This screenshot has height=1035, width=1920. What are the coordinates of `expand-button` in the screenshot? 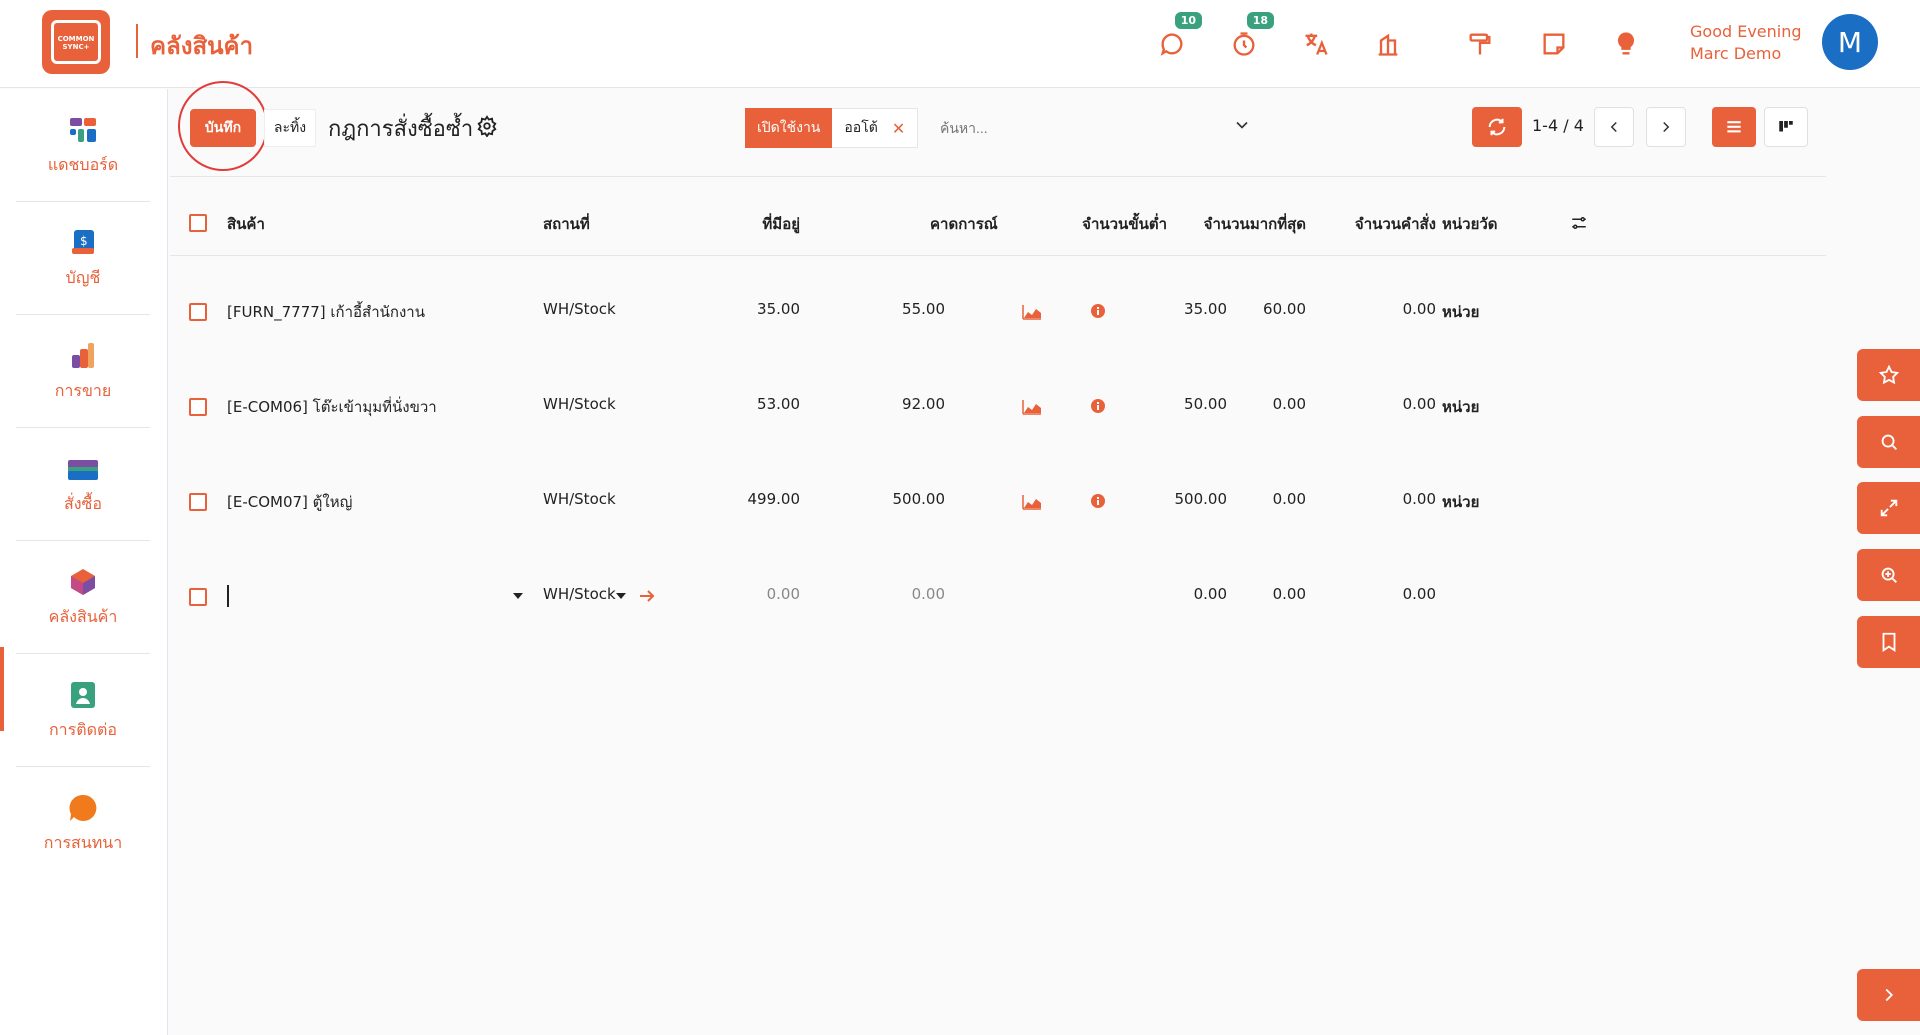 It's located at (1888, 508).